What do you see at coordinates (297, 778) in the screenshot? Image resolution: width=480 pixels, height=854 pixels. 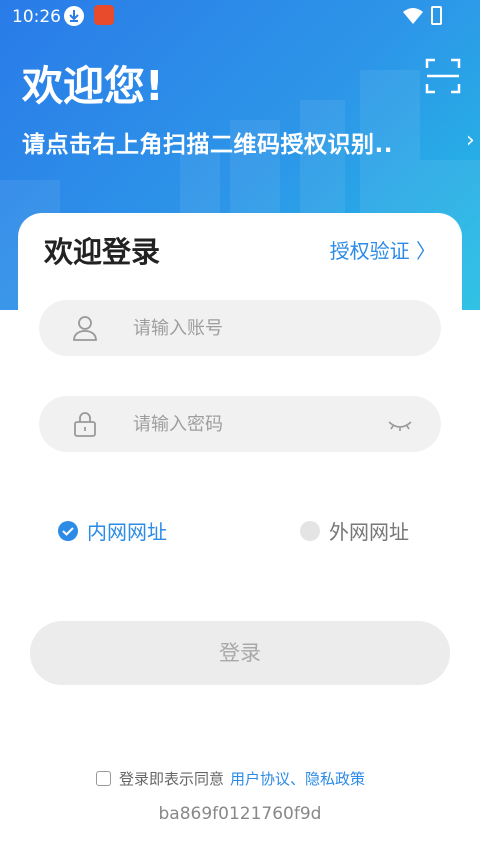 I see `agreement-links: 用户协议、隐私政策` at bounding box center [297, 778].